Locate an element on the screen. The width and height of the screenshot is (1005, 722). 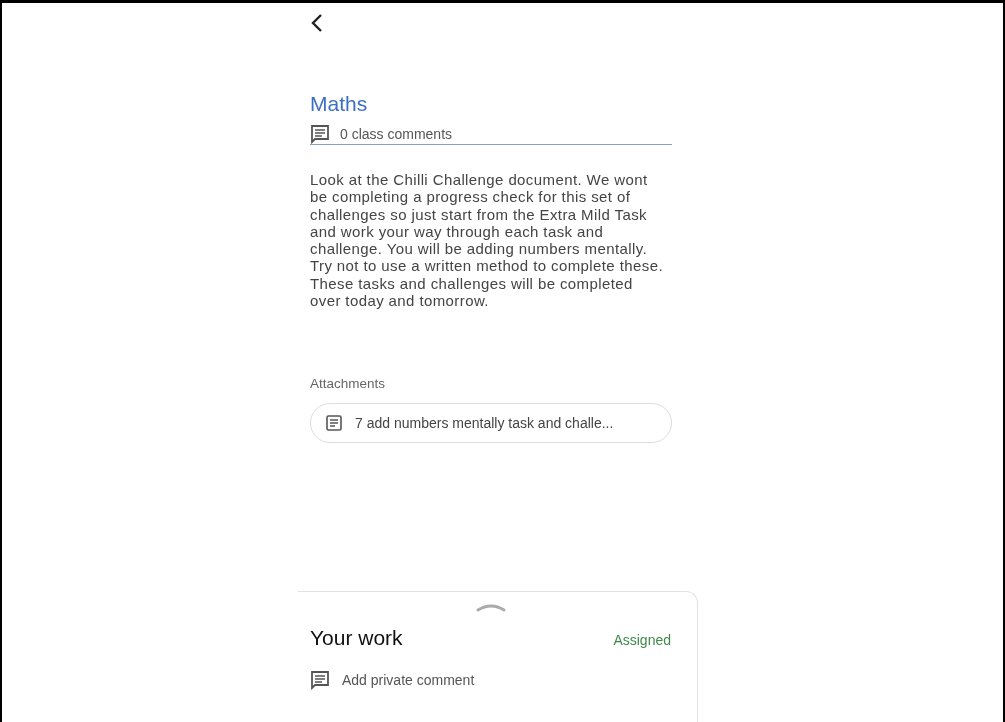
status-label: Assigned is located at coordinates (642, 640).